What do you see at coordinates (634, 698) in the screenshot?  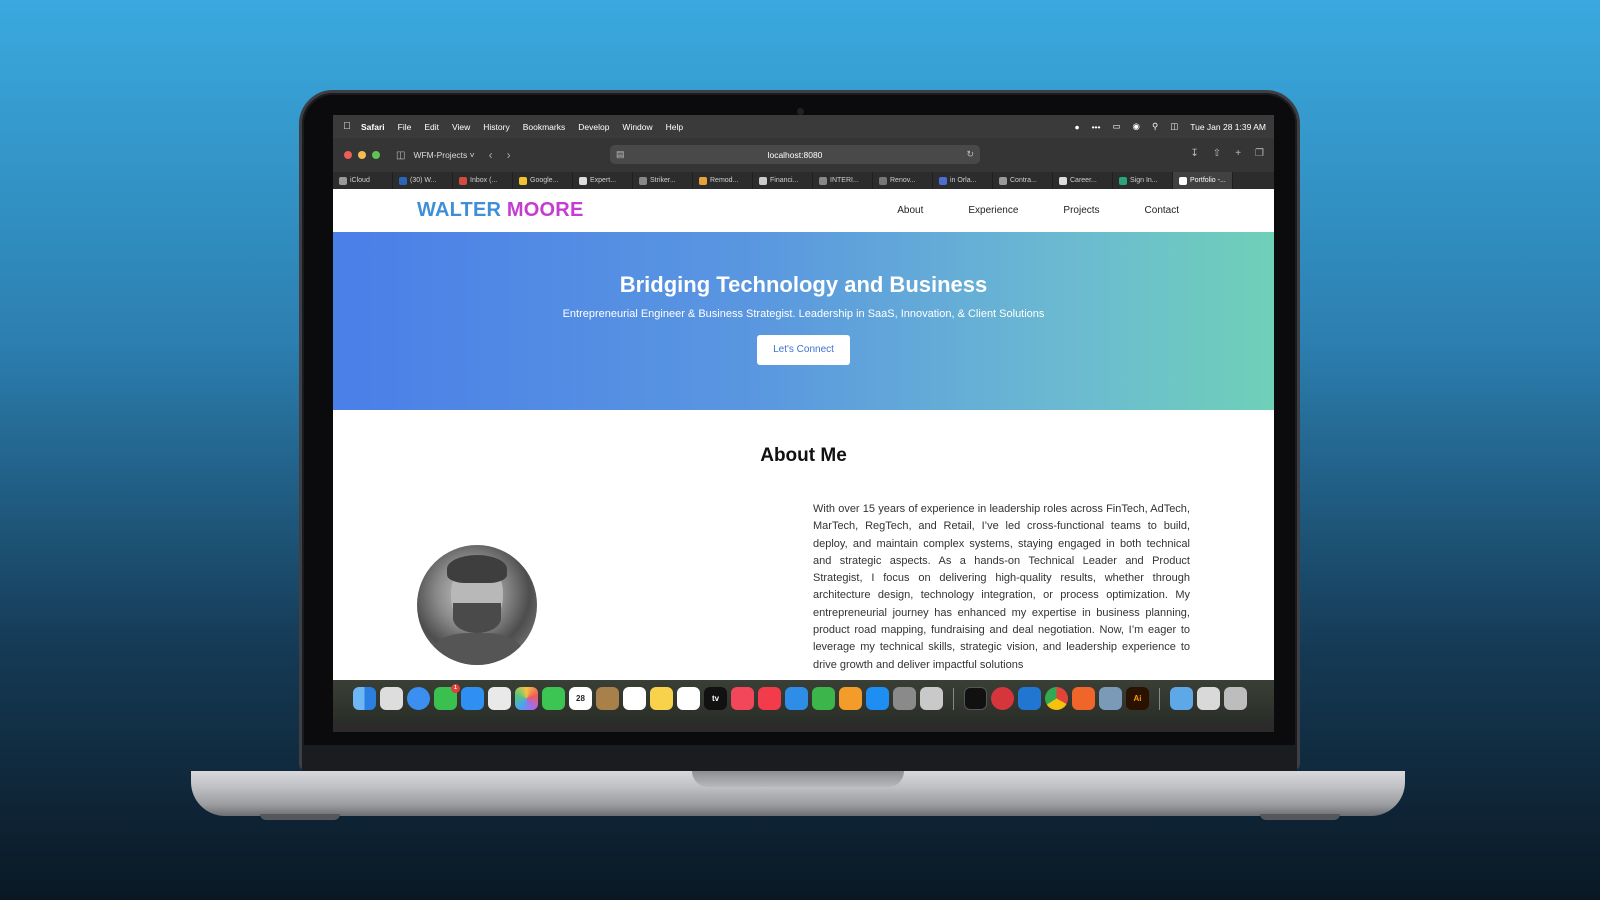 I see `reminders-icon` at bounding box center [634, 698].